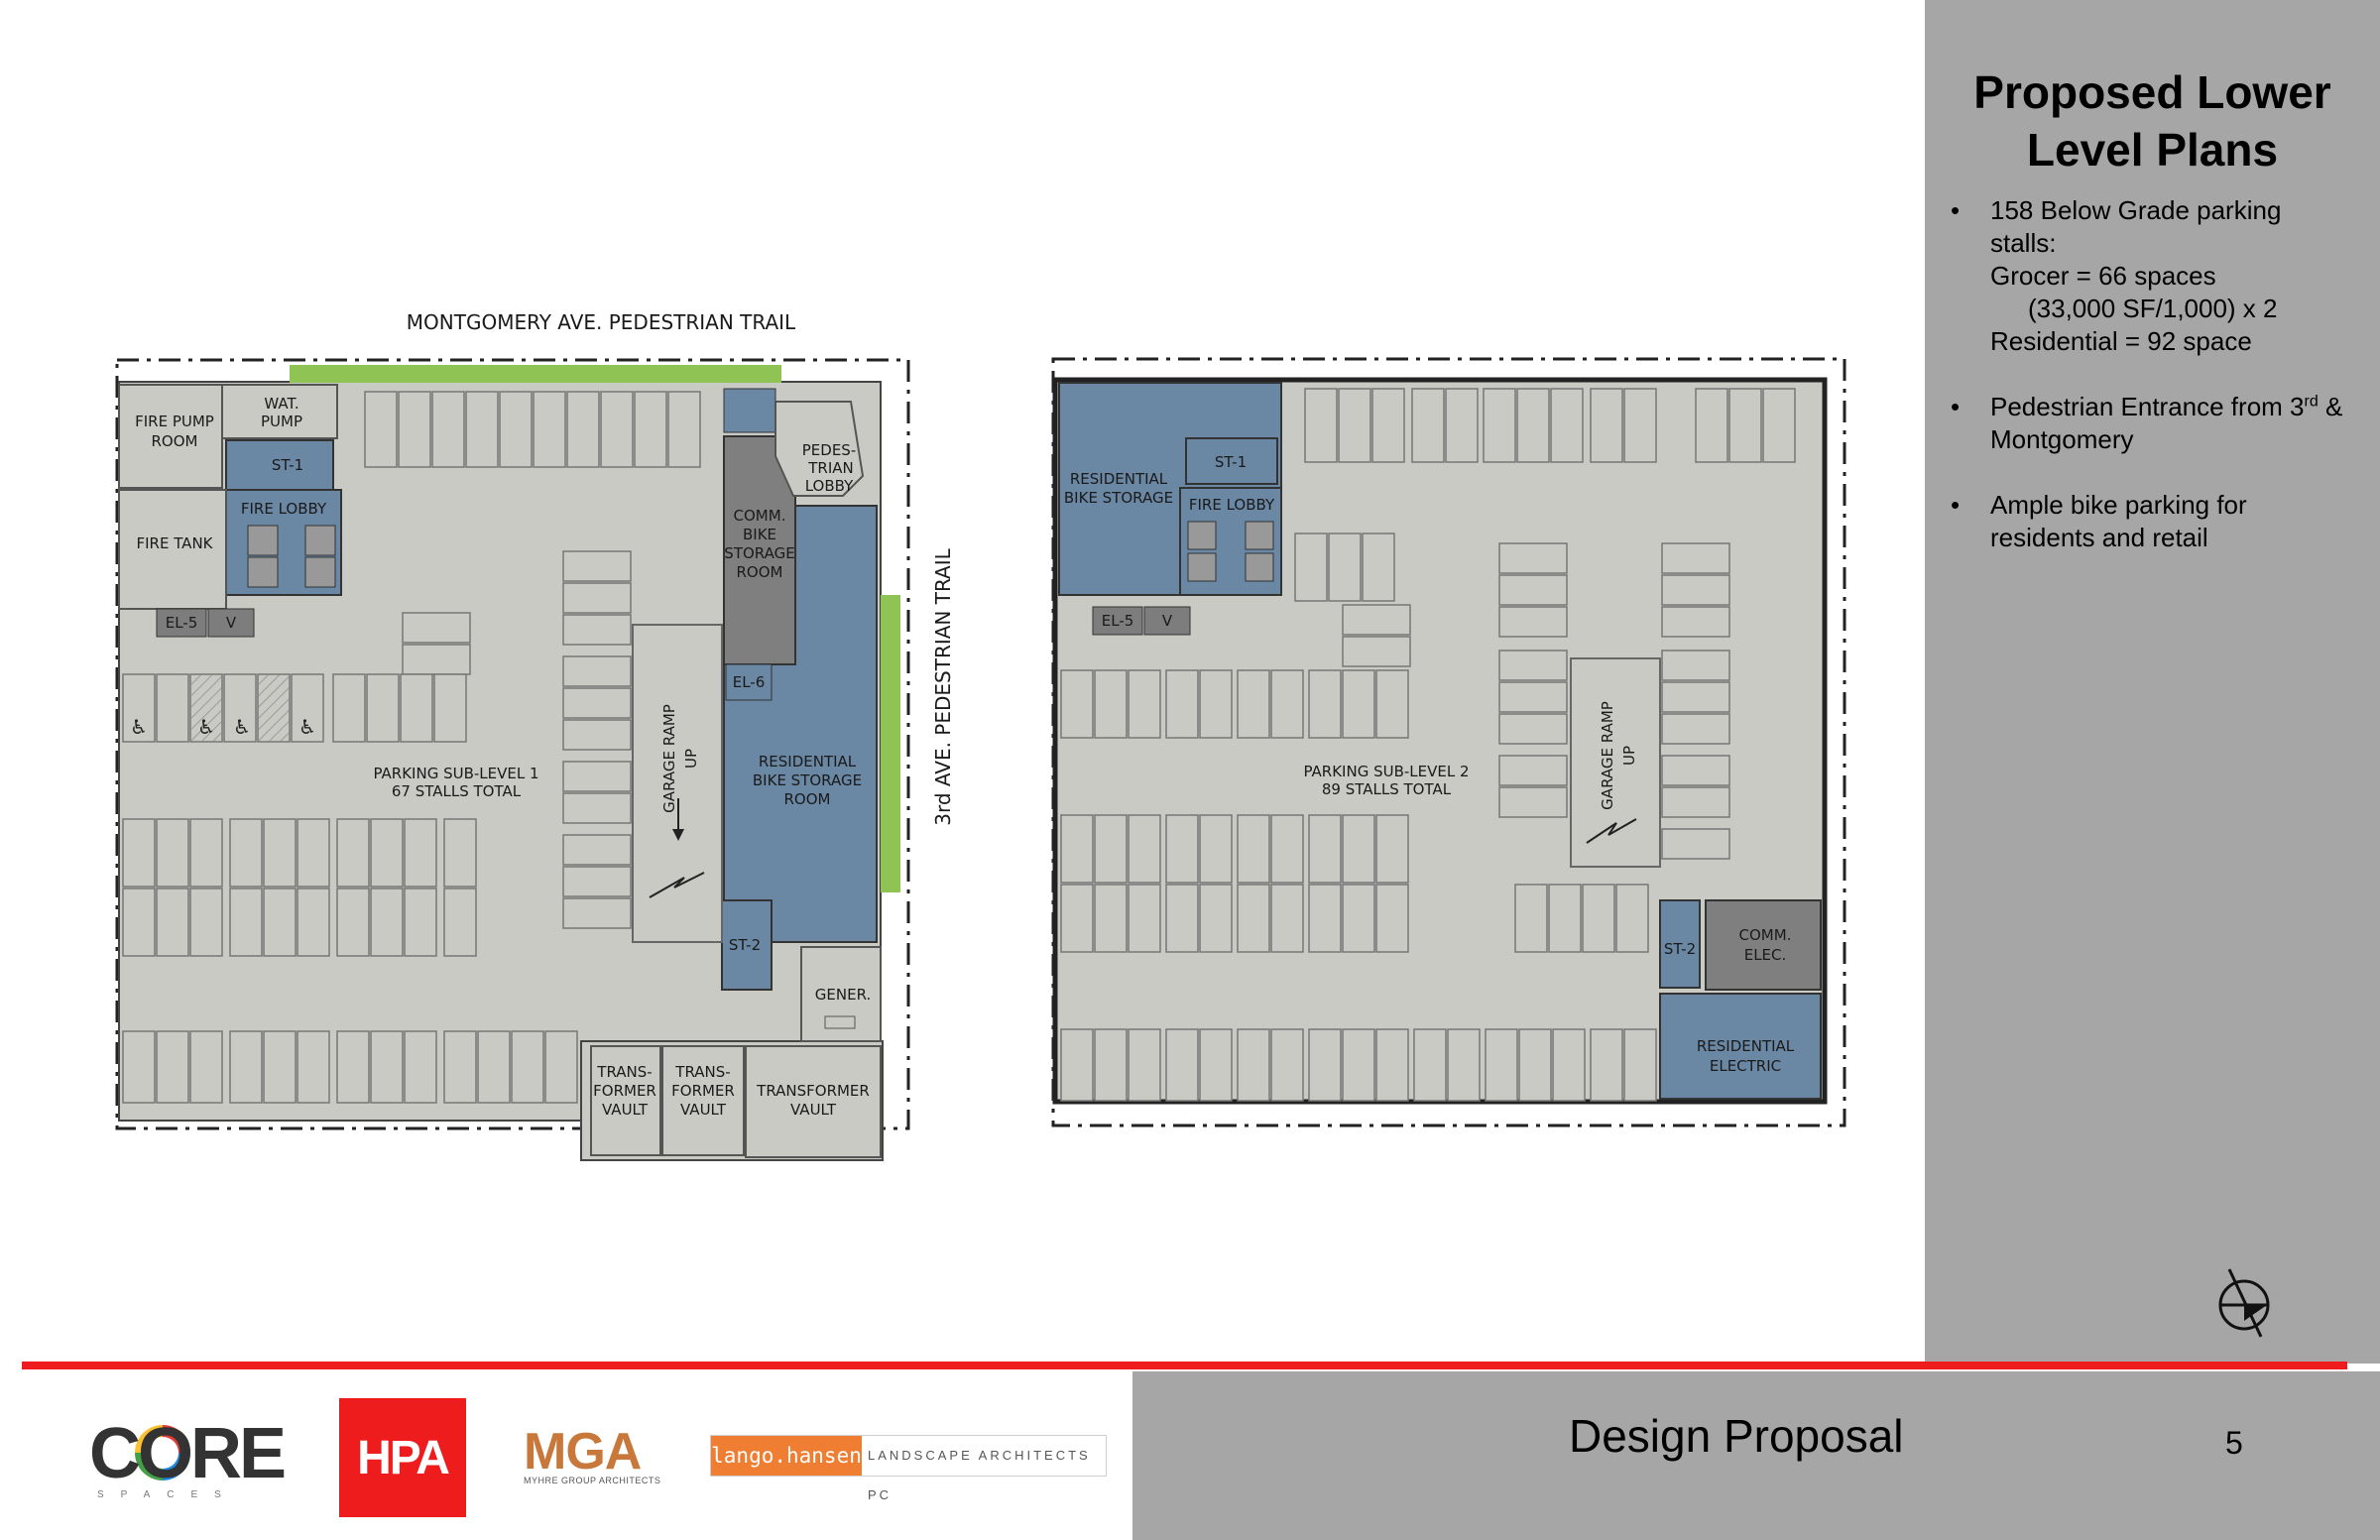 The width and height of the screenshot is (2380, 1540). I want to click on plan2-res-elec-label: RESIDENTIAL, so click(1746, 1046).